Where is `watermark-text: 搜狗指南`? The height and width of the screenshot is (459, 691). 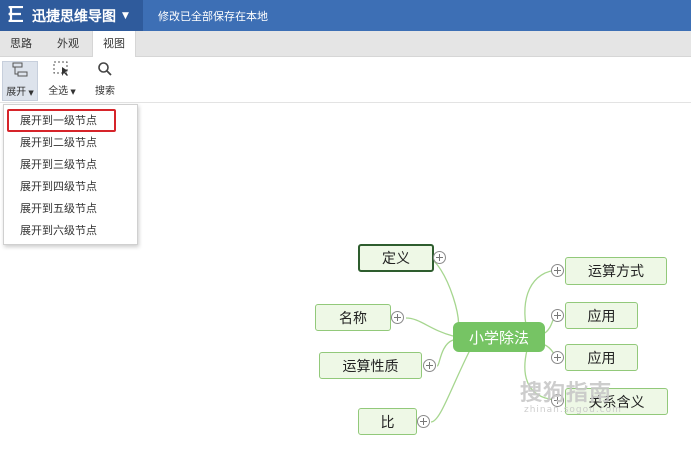
watermark-text: 搜狗指南 is located at coordinates (566, 393).